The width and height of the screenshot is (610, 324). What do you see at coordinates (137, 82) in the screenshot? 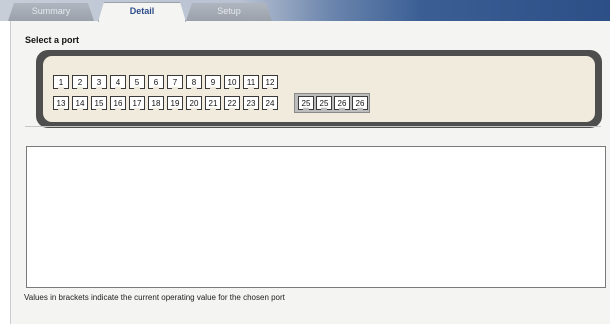
I see `port-5-button: 5` at bounding box center [137, 82].